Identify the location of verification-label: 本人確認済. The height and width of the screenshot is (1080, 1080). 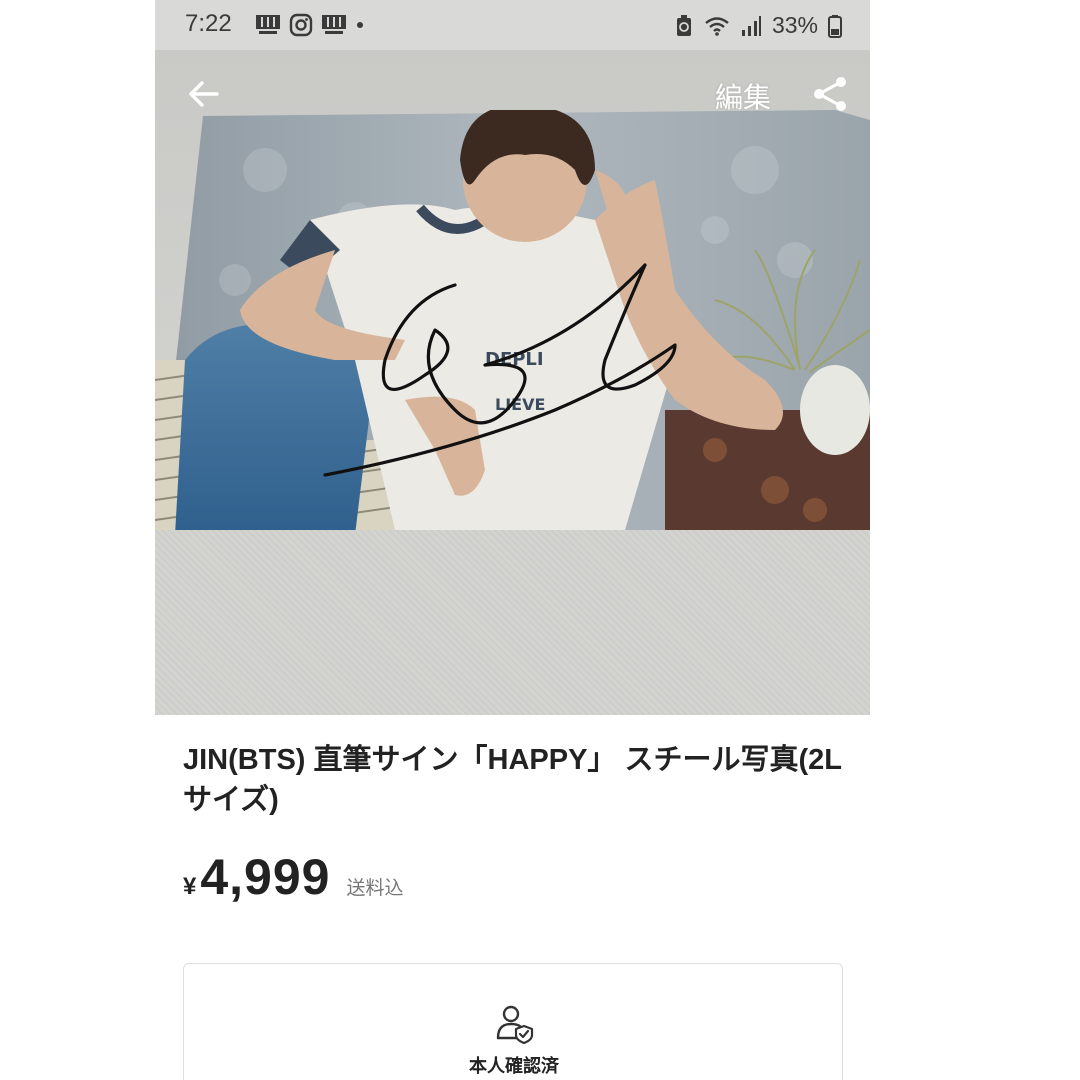
(514, 1066).